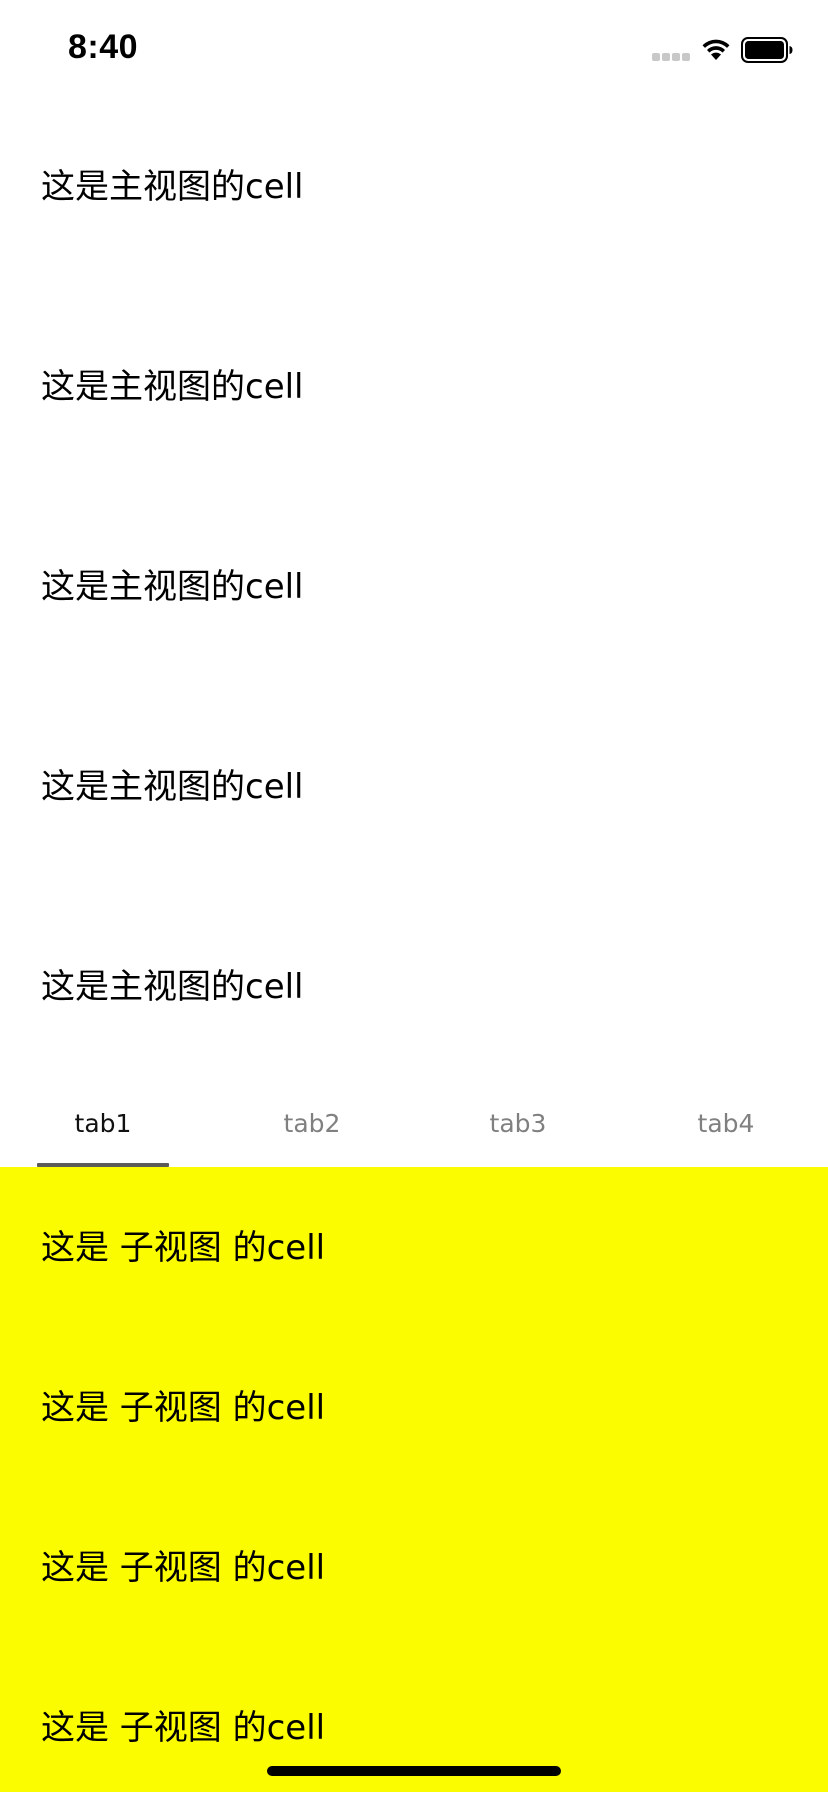 This screenshot has width=828, height=1807. Describe the element at coordinates (414, 1771) in the screenshot. I see `home-indicator` at that location.